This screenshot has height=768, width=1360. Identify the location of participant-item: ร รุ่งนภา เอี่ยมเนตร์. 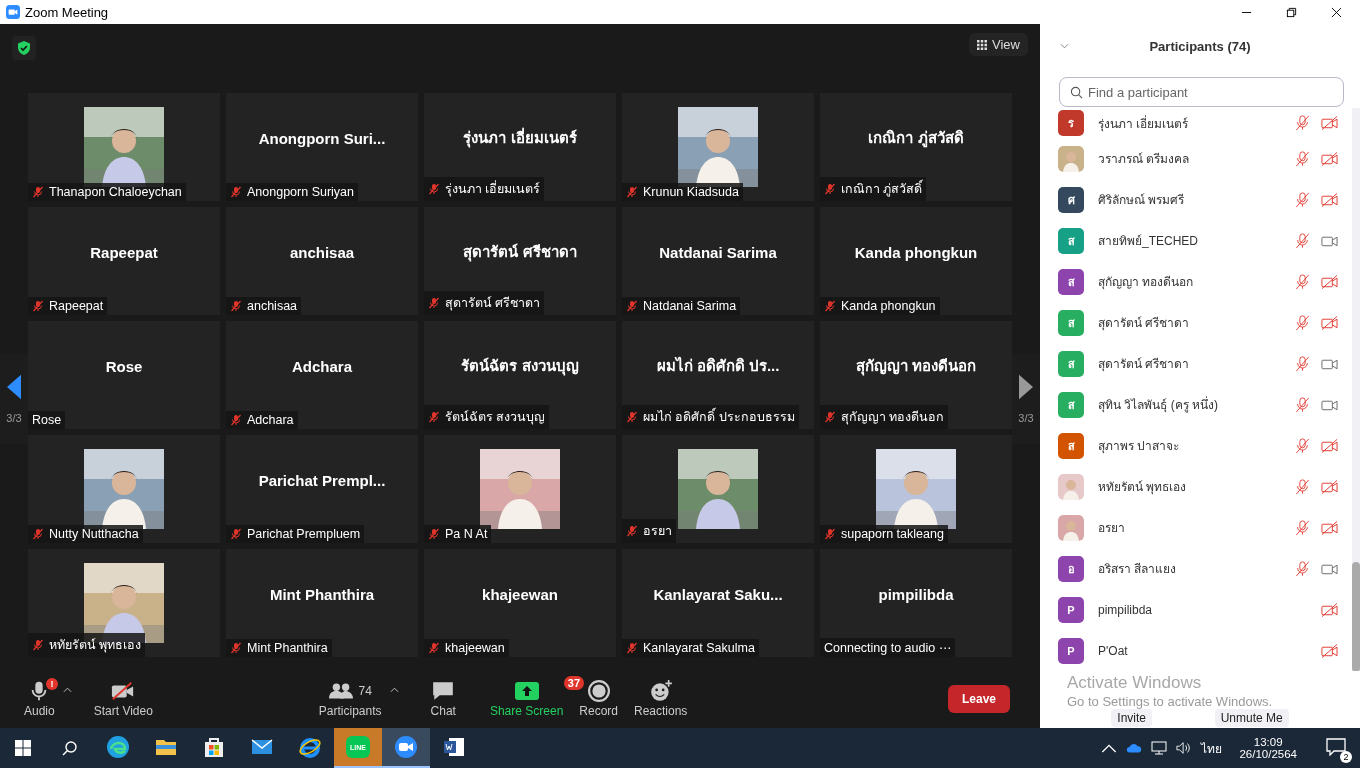
(1195, 123).